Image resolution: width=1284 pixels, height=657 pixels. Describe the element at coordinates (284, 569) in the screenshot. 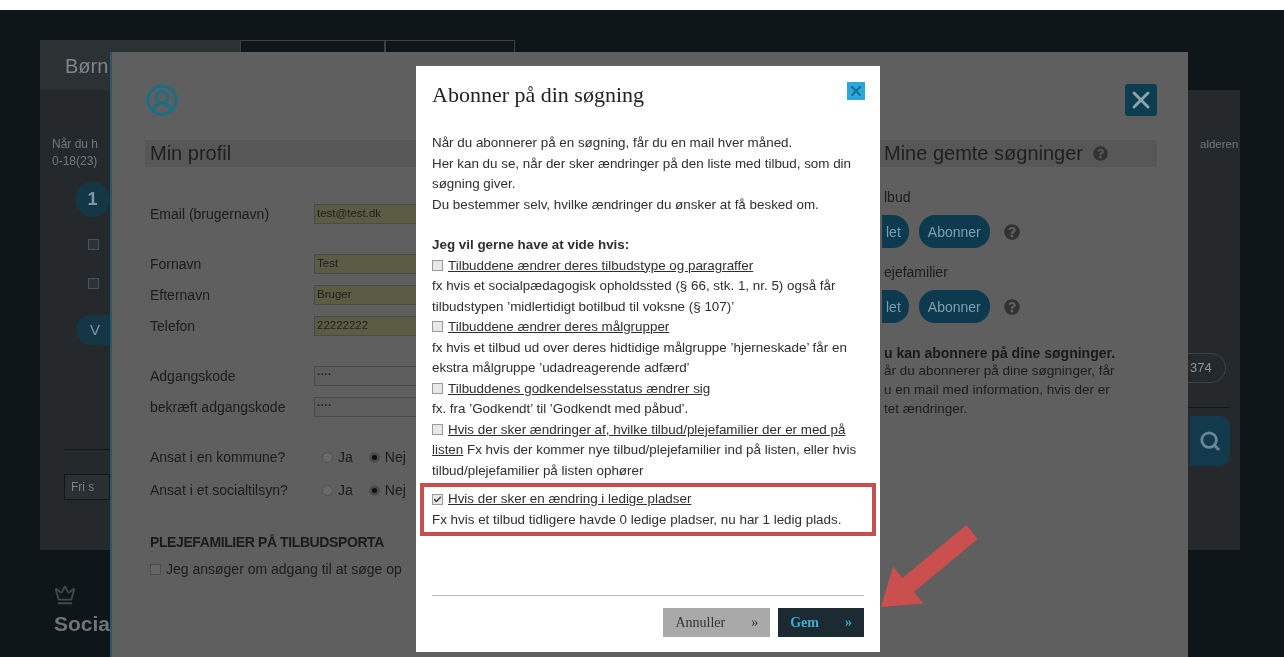

I see `checkbox-label: Jeg ansøger om adgang til at søge op` at that location.